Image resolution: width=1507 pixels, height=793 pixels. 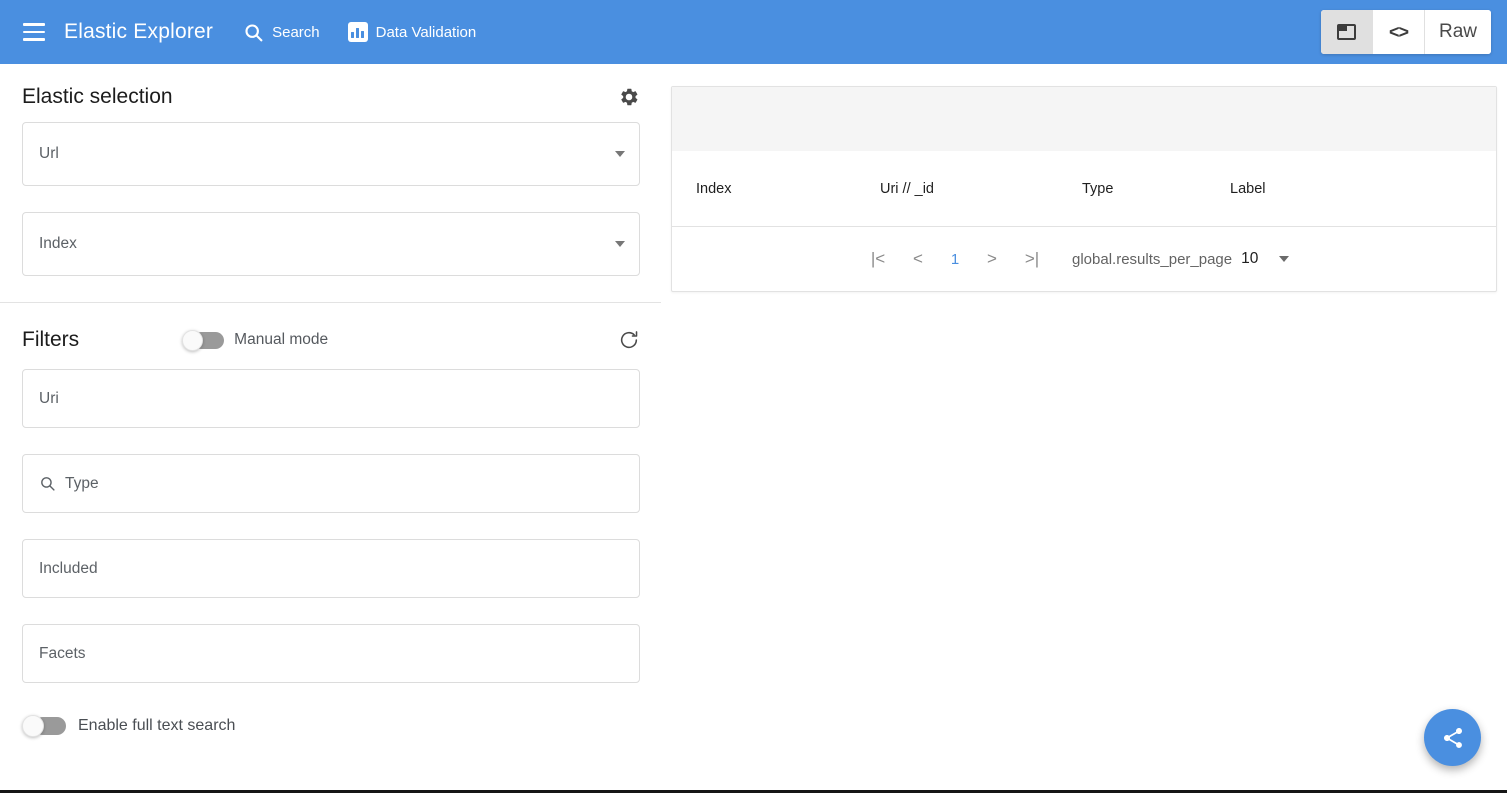 What do you see at coordinates (331, 398) in the screenshot?
I see `uri-input: Uri` at bounding box center [331, 398].